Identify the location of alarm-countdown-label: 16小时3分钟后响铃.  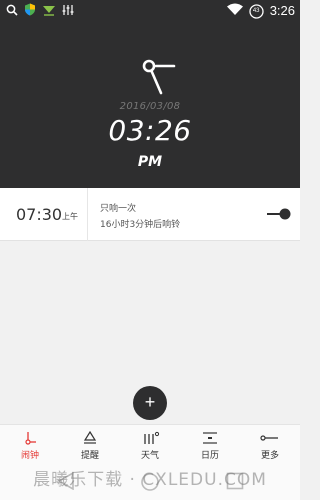
(140, 225).